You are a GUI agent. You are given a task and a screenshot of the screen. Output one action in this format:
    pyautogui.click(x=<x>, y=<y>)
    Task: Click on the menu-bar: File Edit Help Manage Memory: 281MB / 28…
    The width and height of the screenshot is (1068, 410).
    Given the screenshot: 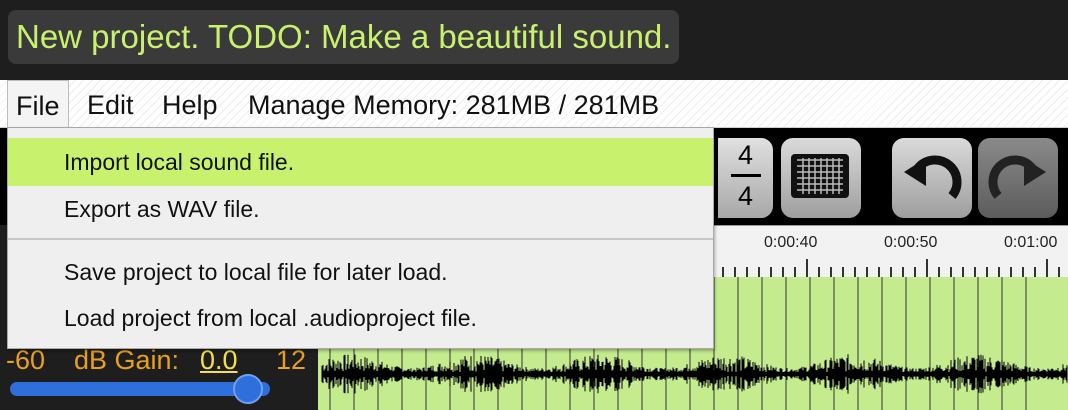 What is the action you would take?
    pyautogui.click(x=534, y=104)
    